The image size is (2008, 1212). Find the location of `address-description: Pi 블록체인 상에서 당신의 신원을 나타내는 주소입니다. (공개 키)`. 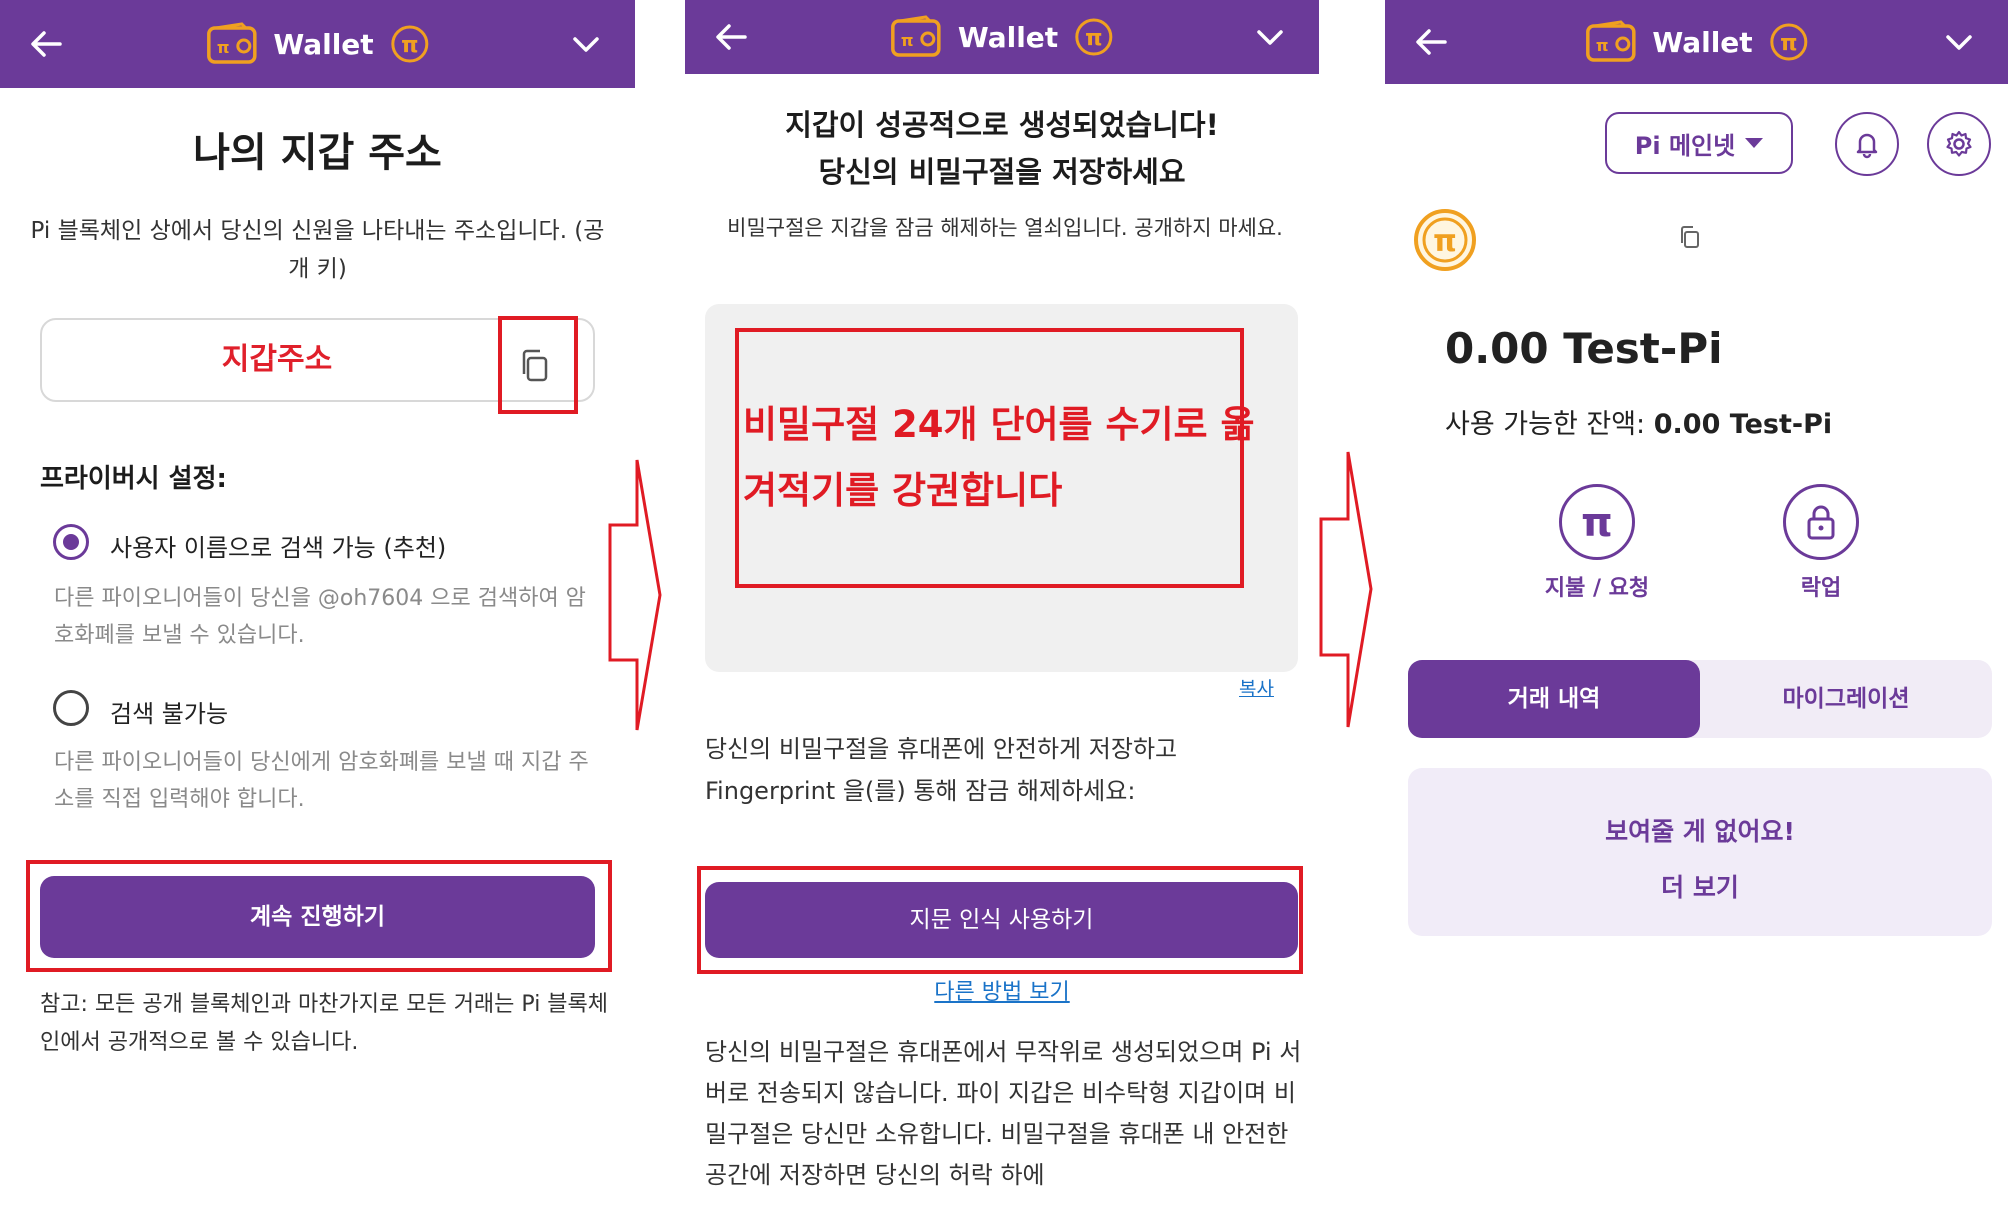

address-description: Pi 블록체인 상에서 당신의 신원을 나타내는 주소입니다. (공개 키) is located at coordinates (317, 250).